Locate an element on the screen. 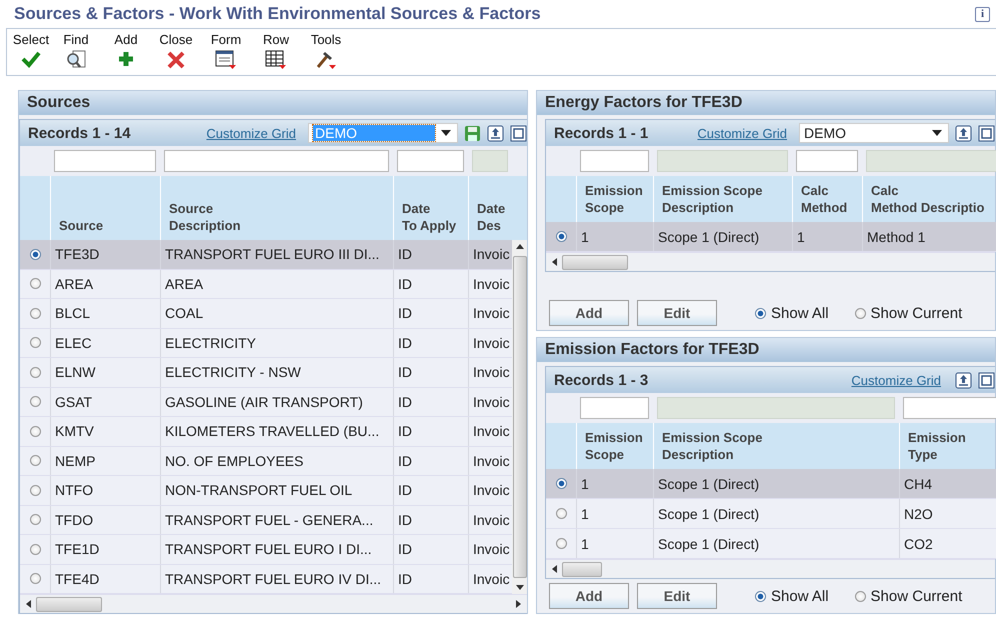 The height and width of the screenshot is (617, 996). table-row: ELEC ELECTRICITY ID Invoic is located at coordinates (266, 343).